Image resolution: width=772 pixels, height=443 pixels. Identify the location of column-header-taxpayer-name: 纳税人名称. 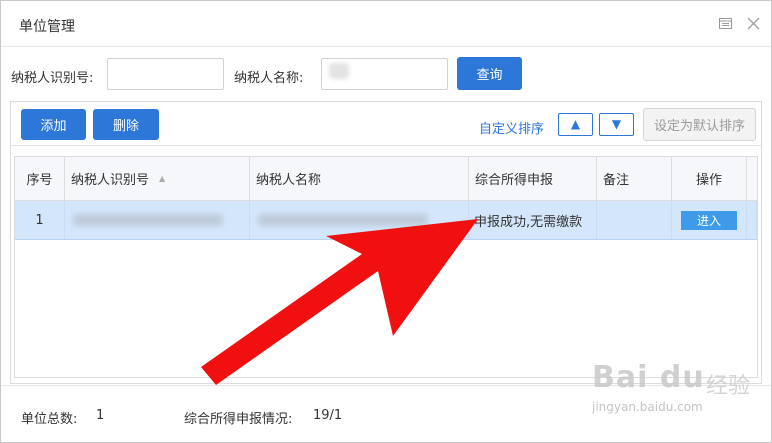
(359, 178).